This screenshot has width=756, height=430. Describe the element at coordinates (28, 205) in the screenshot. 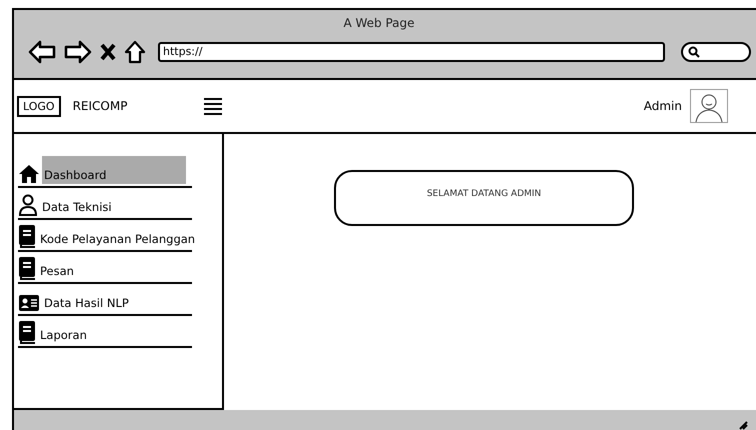

I see `person-icon` at that location.